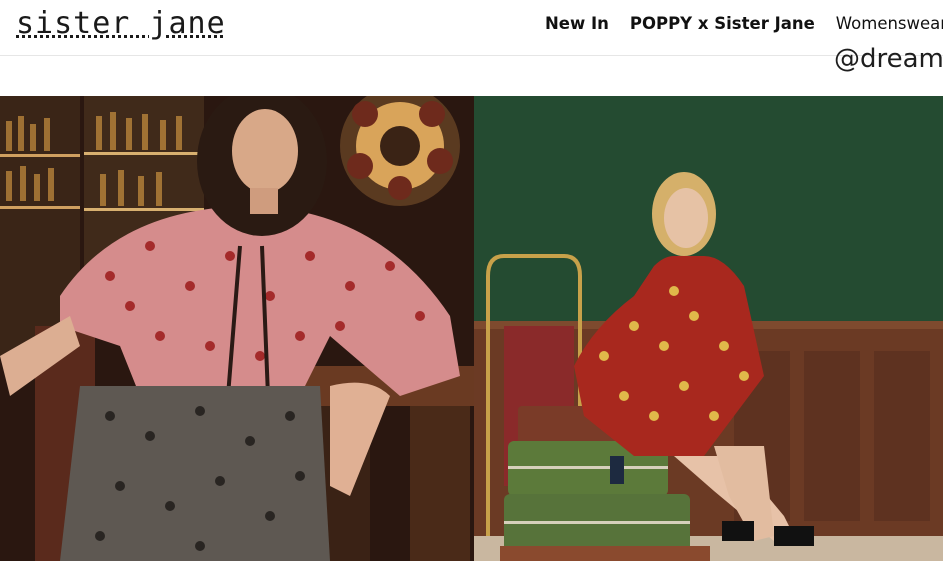 The image size is (943, 561). I want to click on main-nav: New In POPPY x Sister Jane Womenswear, so click(744, 24).